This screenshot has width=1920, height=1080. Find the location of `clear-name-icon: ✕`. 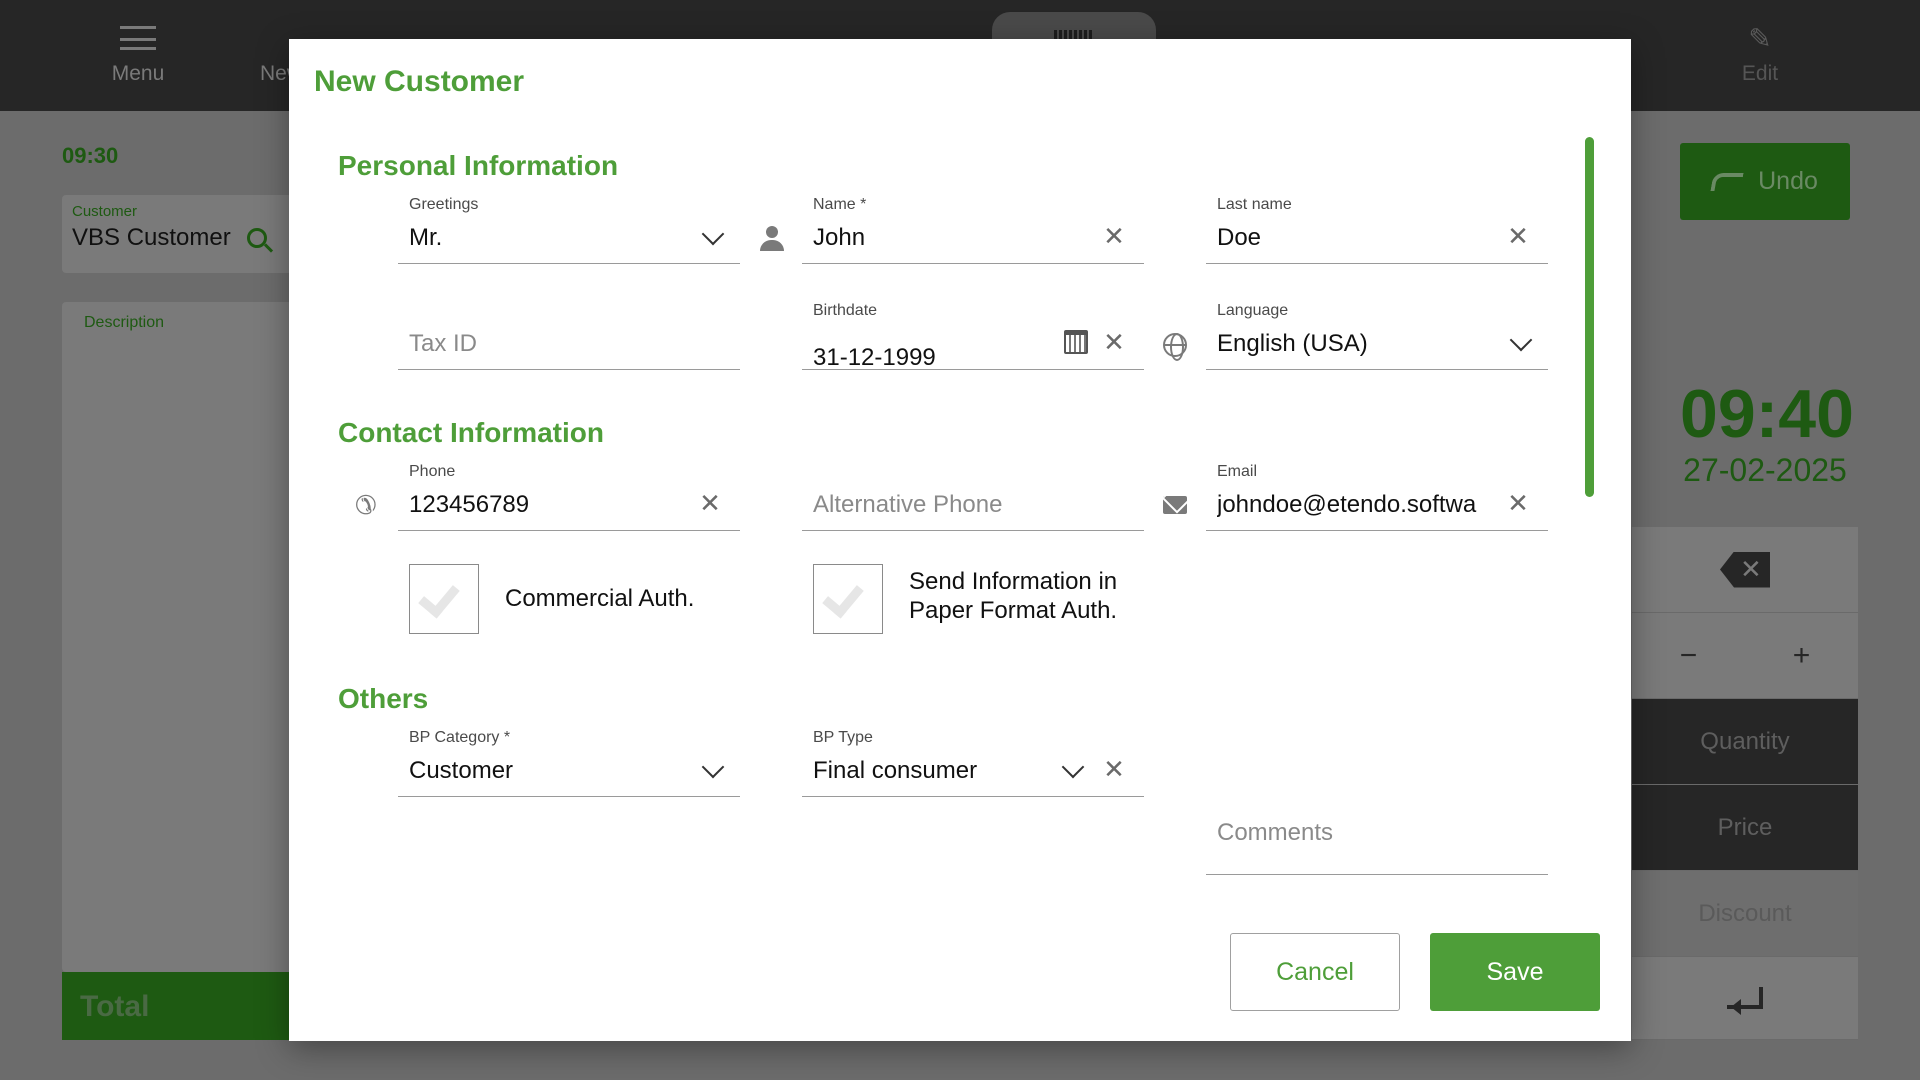

clear-name-icon: ✕ is located at coordinates (1114, 236).